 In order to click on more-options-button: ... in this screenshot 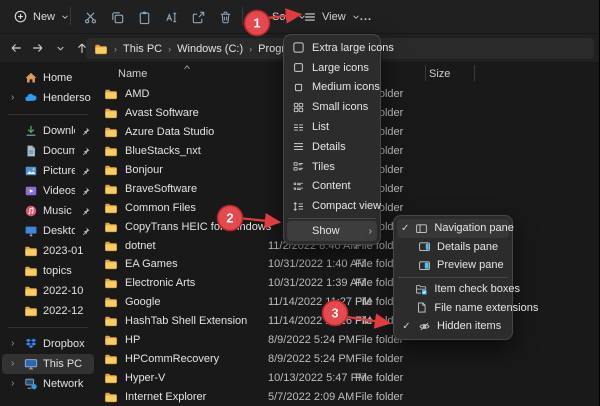, I will do `click(366, 17)`.